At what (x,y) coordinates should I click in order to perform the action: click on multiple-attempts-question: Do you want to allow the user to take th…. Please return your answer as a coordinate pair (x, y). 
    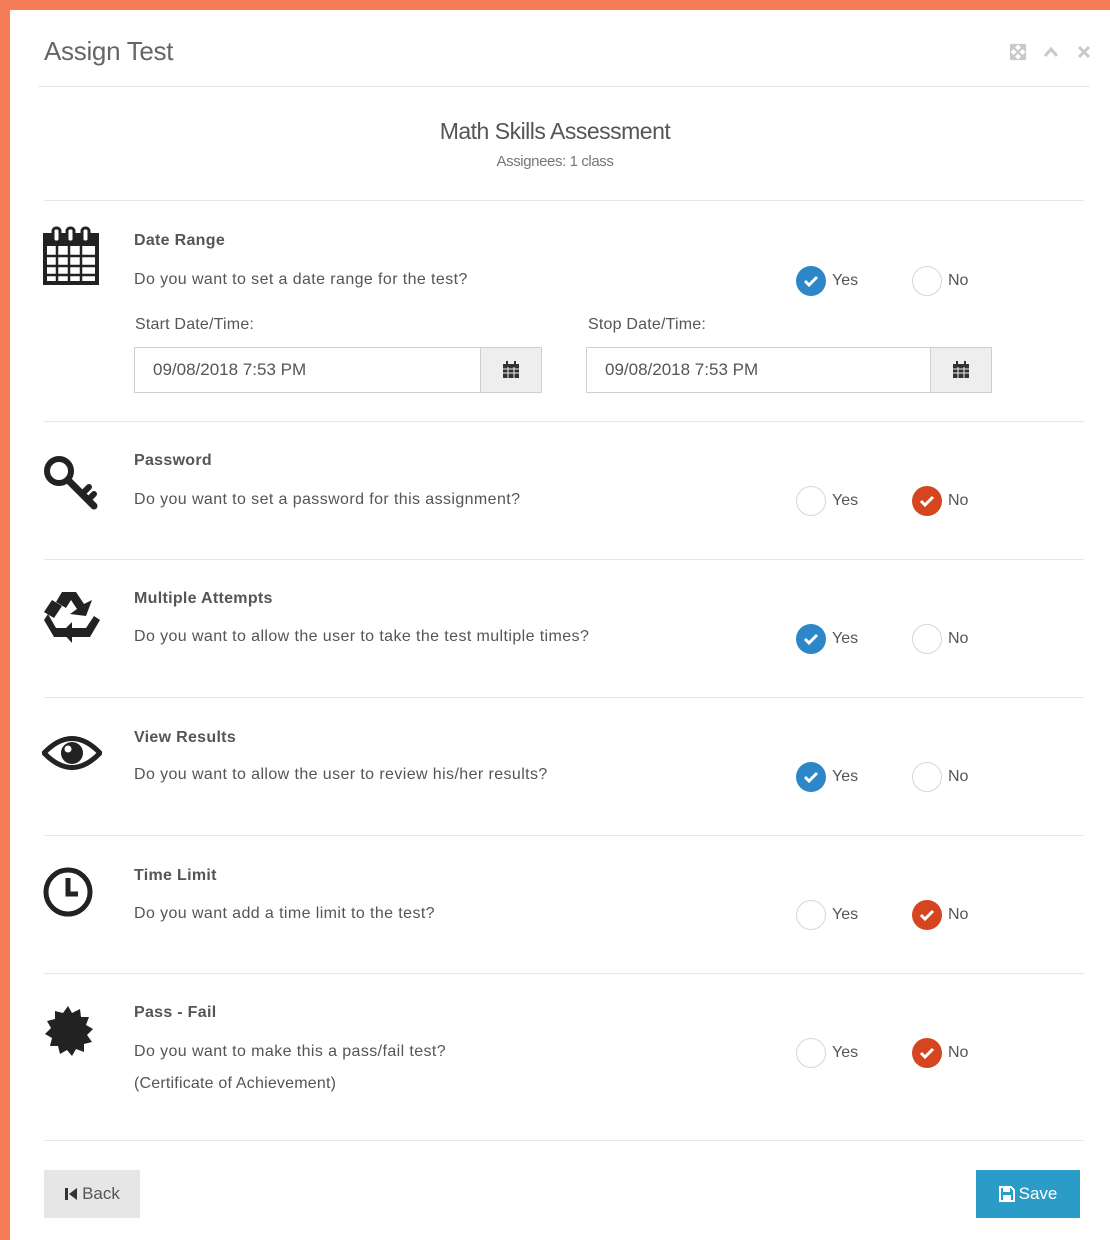
    Looking at the image, I should click on (362, 636).